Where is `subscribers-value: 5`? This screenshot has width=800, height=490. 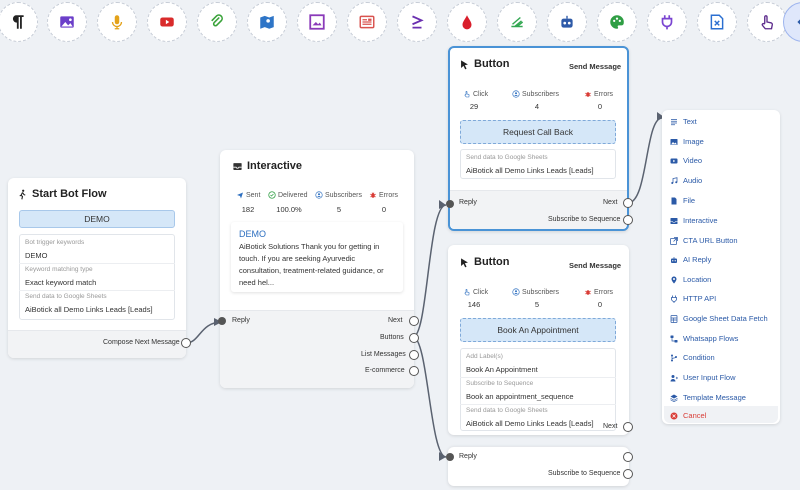
subscribers-value: 5 is located at coordinates (339, 209).